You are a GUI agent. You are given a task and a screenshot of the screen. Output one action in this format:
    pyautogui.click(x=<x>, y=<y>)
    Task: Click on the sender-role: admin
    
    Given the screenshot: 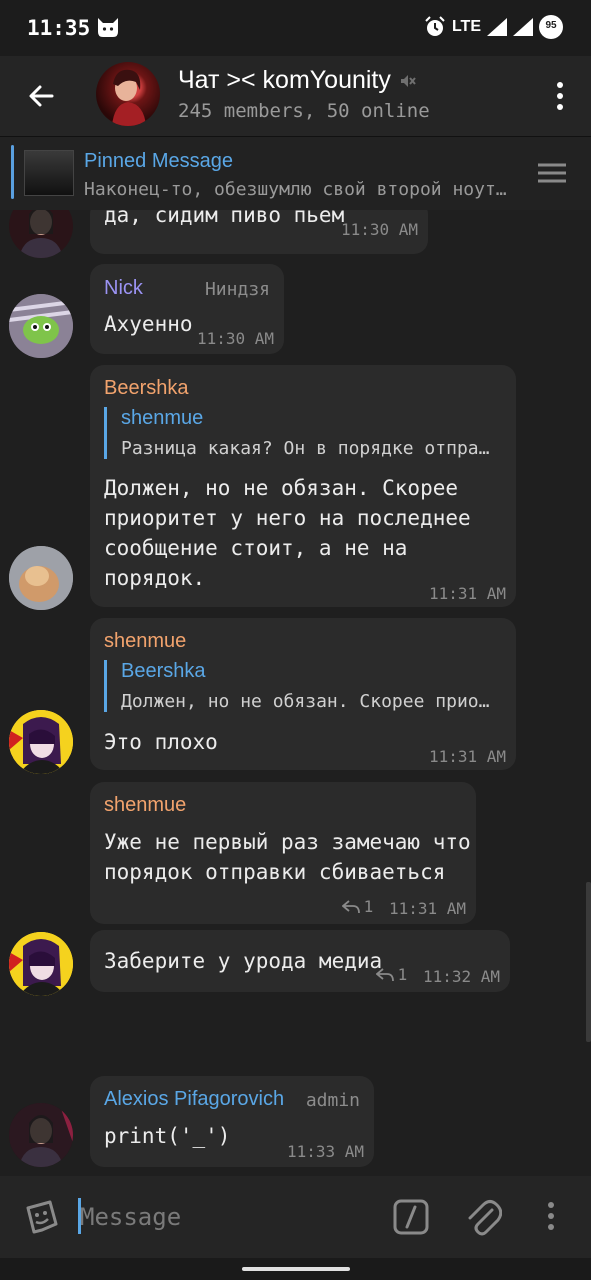 What is the action you would take?
    pyautogui.click(x=332, y=1100)
    